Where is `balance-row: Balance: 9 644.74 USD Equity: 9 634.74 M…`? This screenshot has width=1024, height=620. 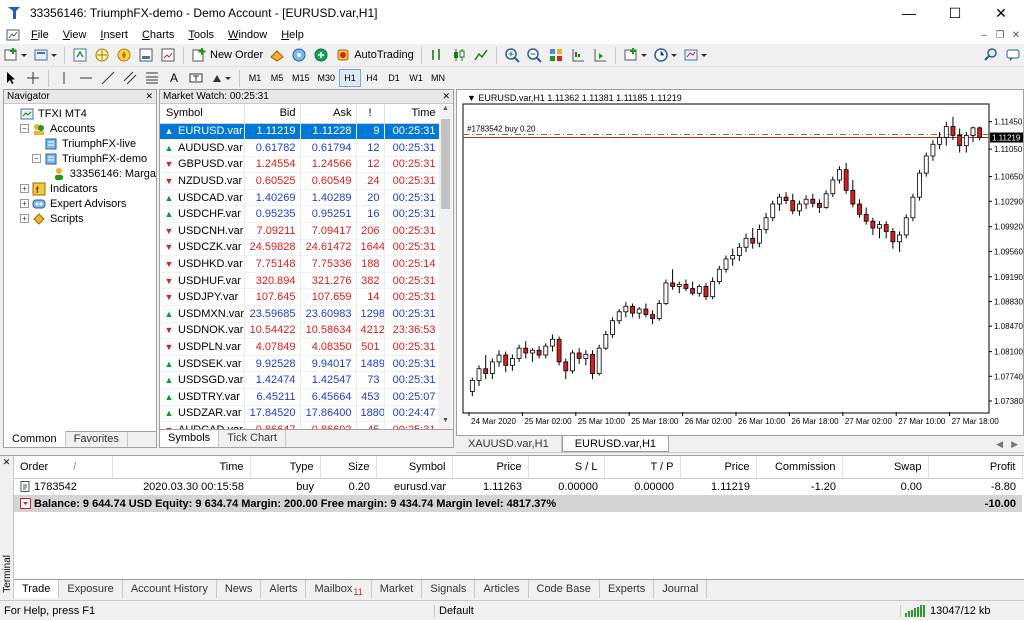 balance-row: Balance: 9 644.74 USD Equity: 9 634.74 M… is located at coordinates (518, 503).